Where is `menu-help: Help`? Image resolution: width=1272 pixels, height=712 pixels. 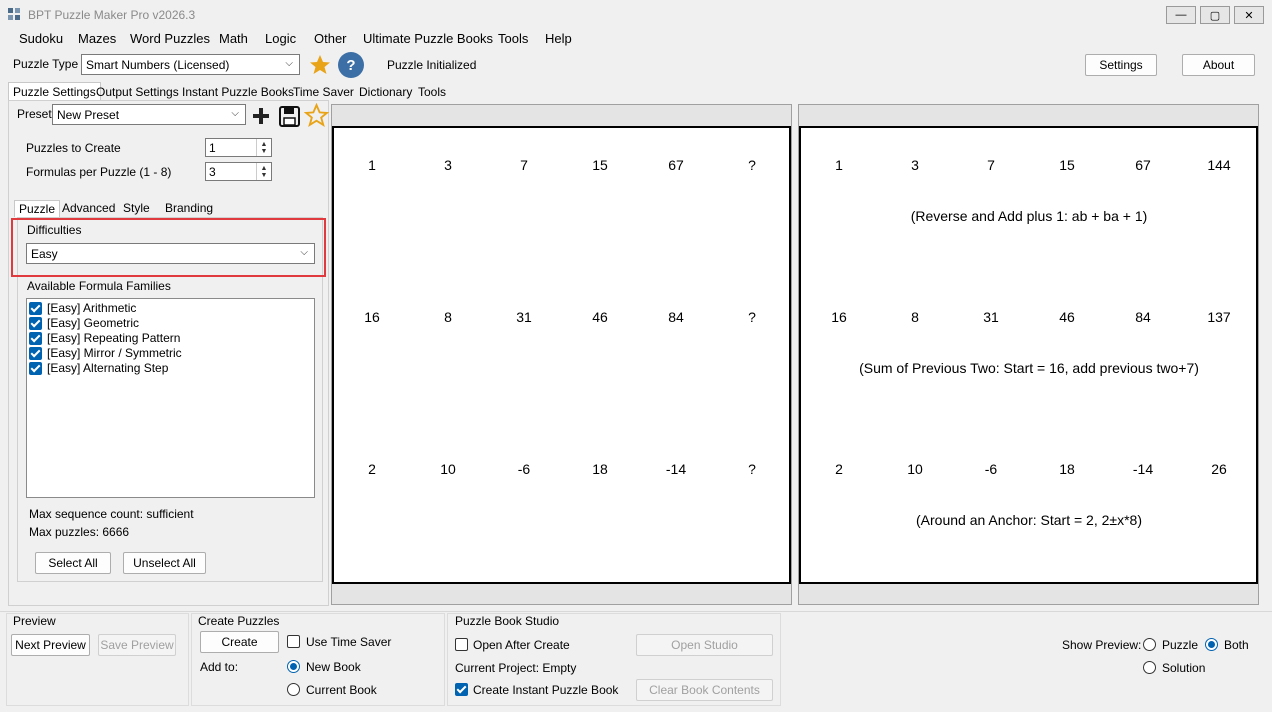
menu-help: Help is located at coordinates (558, 38).